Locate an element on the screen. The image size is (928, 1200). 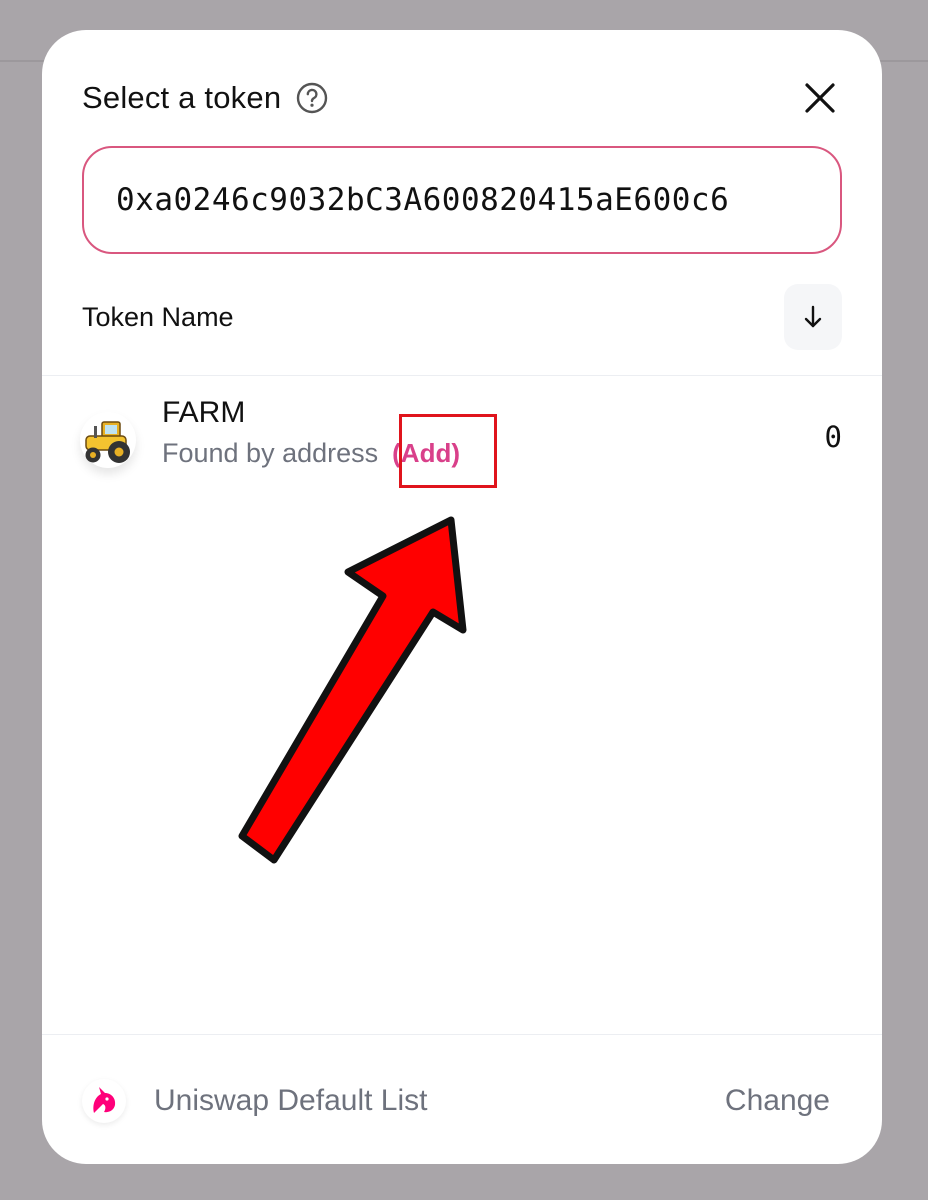
unicorn-icon is located at coordinates (104, 1100).